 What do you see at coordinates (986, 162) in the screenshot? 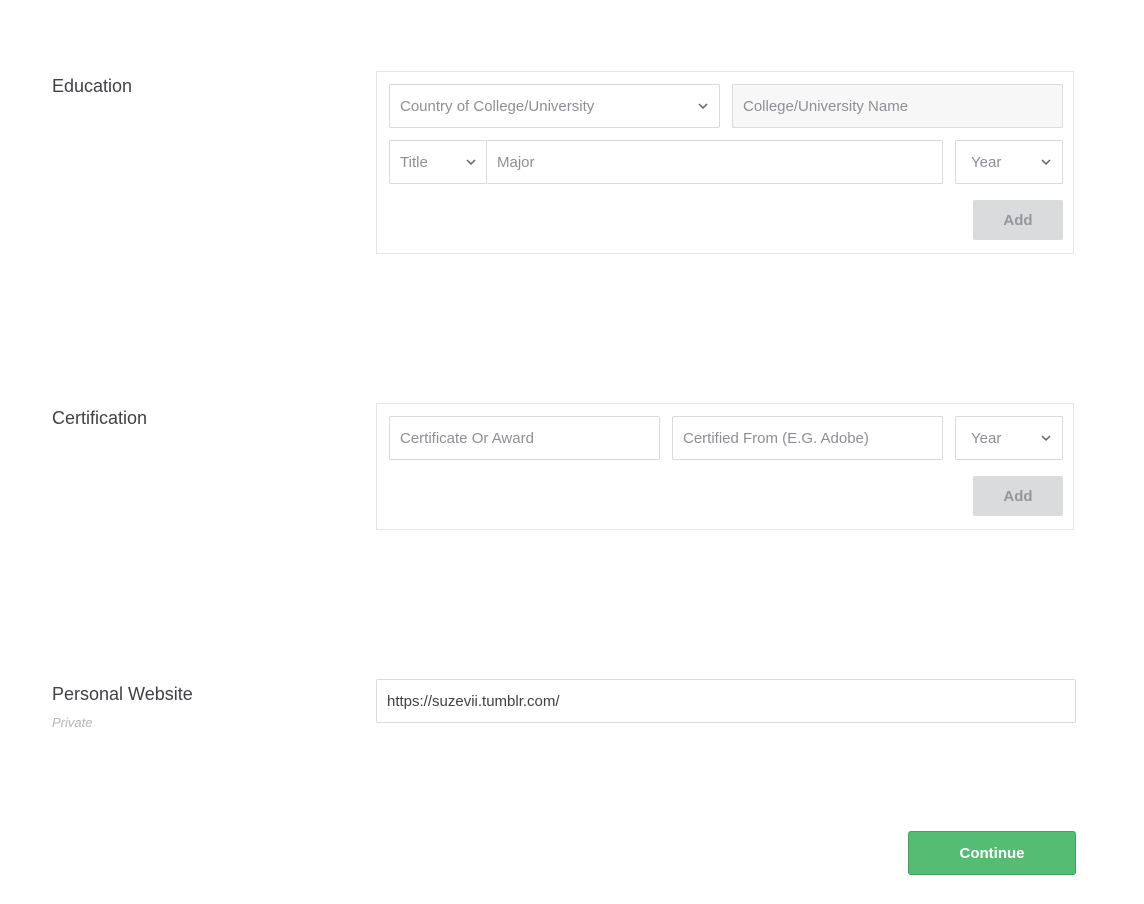
I see `education-year-placeholder: Year` at bounding box center [986, 162].